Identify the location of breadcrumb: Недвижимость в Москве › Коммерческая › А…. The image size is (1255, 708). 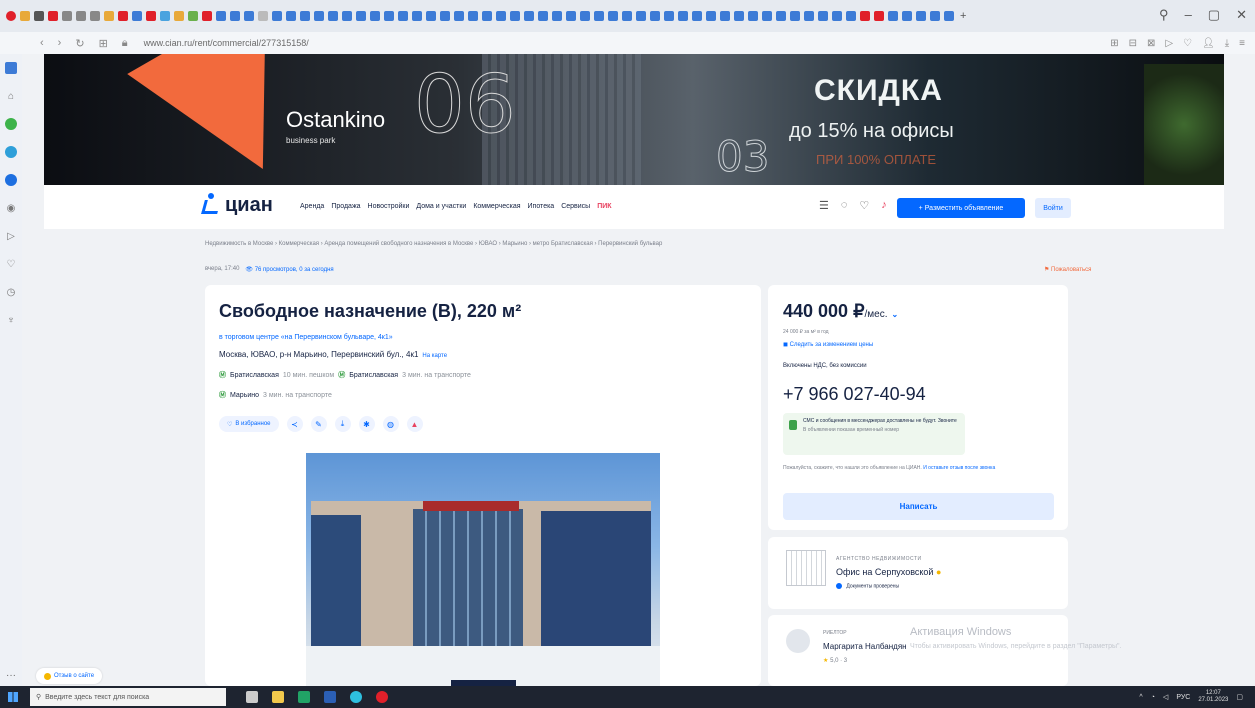
(433, 244).